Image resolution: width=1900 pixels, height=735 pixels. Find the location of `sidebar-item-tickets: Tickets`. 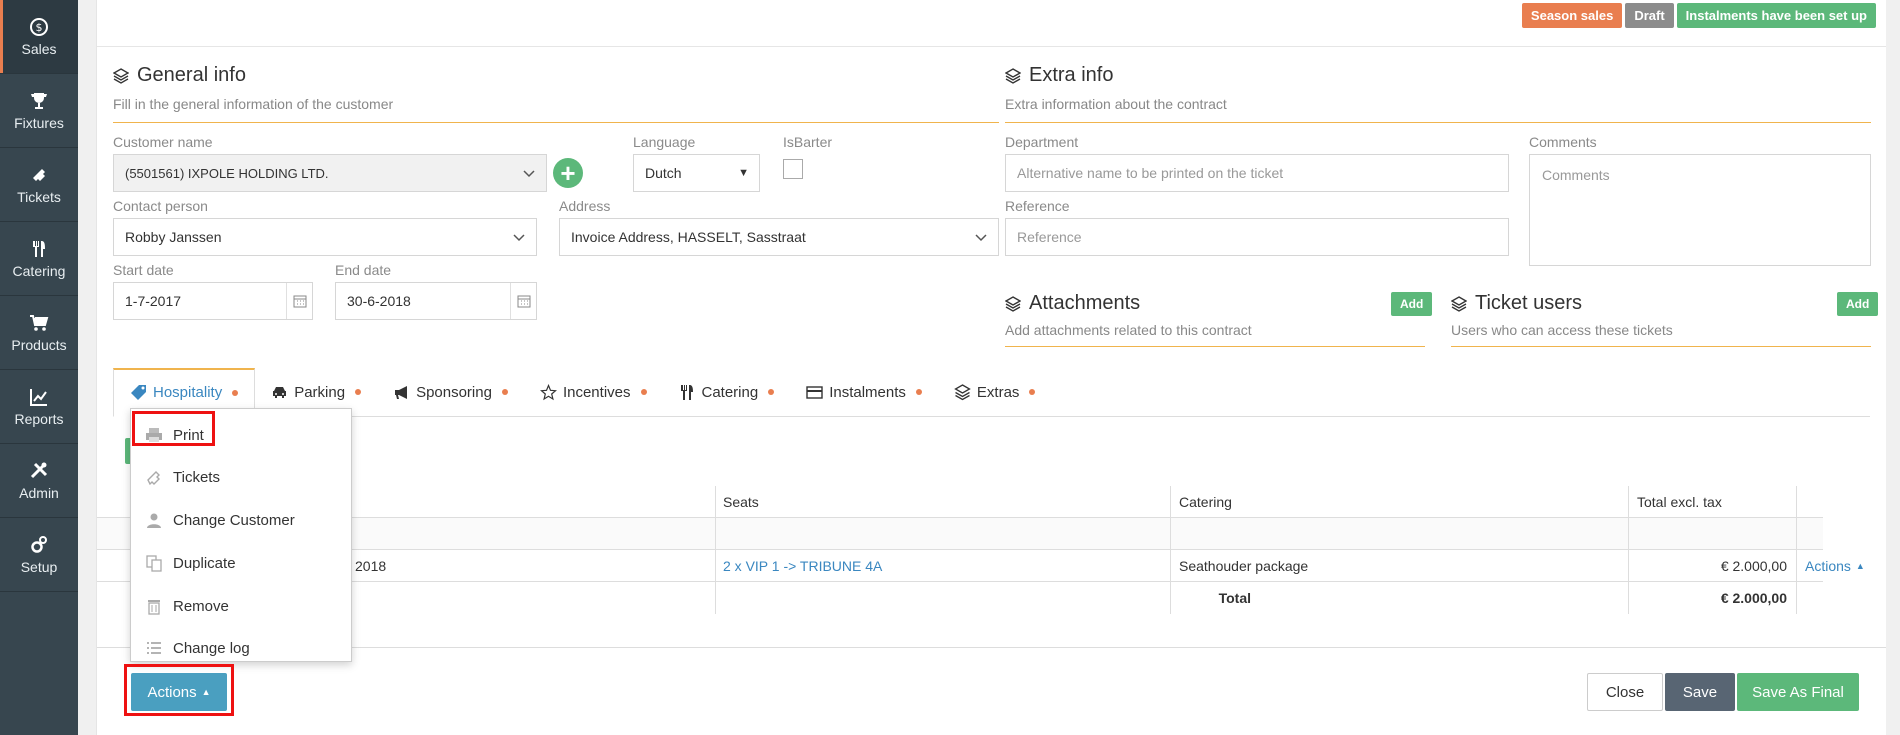

sidebar-item-tickets: Tickets is located at coordinates (39, 185).